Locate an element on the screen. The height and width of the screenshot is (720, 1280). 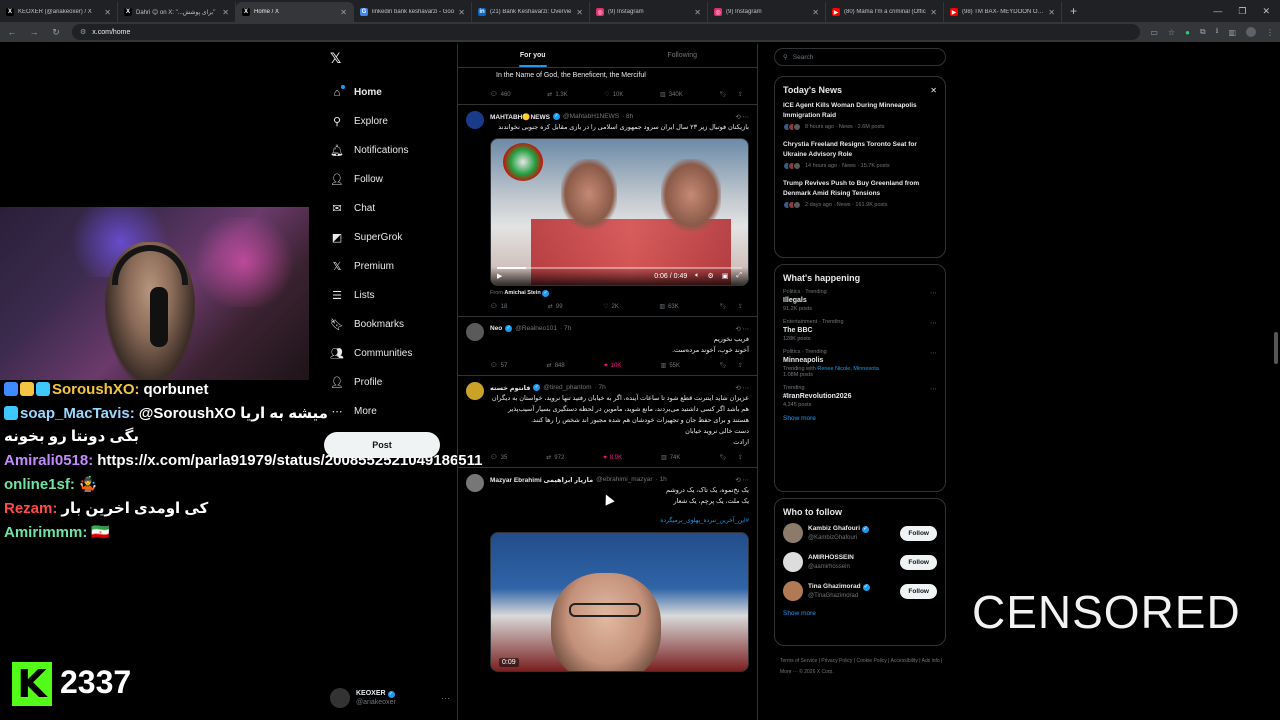
maximize-icon: ❐ is located at coordinates (1242, 11).